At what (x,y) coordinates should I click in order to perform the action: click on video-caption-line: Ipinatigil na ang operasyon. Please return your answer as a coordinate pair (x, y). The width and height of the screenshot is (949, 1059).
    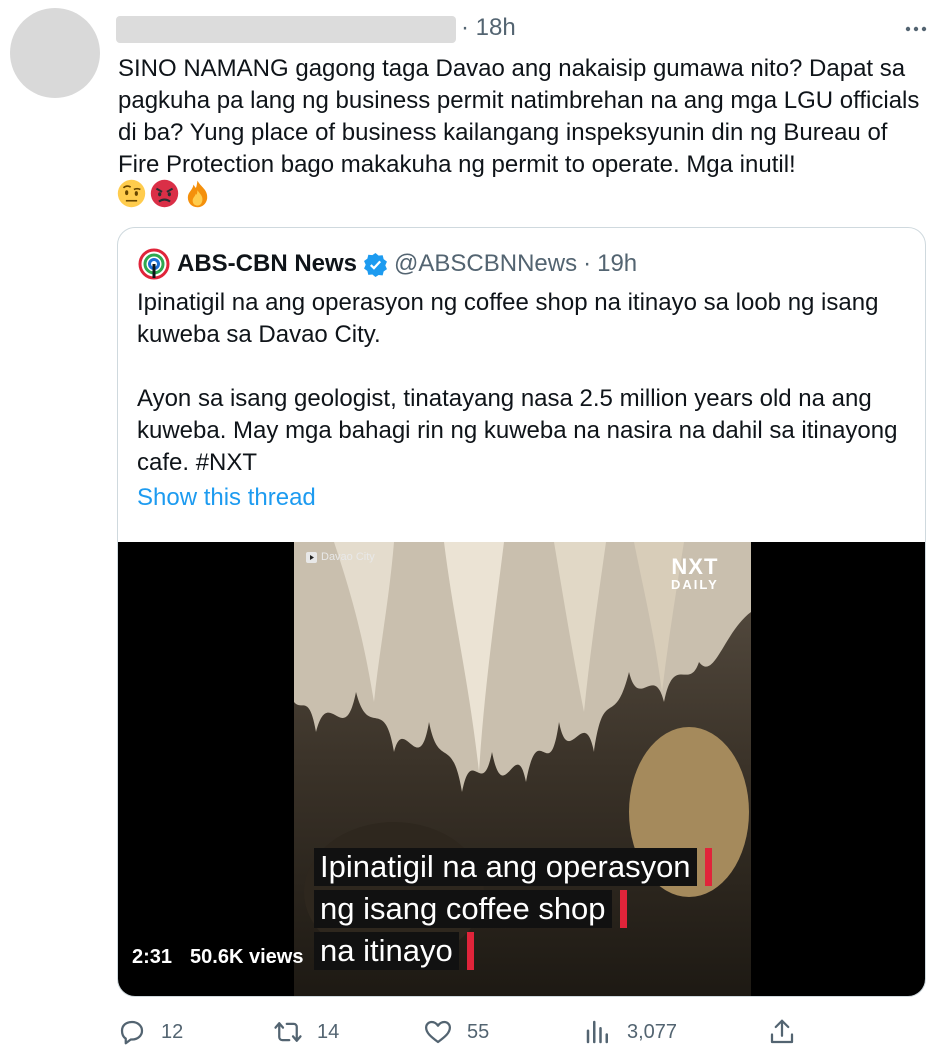
    Looking at the image, I should click on (513, 867).